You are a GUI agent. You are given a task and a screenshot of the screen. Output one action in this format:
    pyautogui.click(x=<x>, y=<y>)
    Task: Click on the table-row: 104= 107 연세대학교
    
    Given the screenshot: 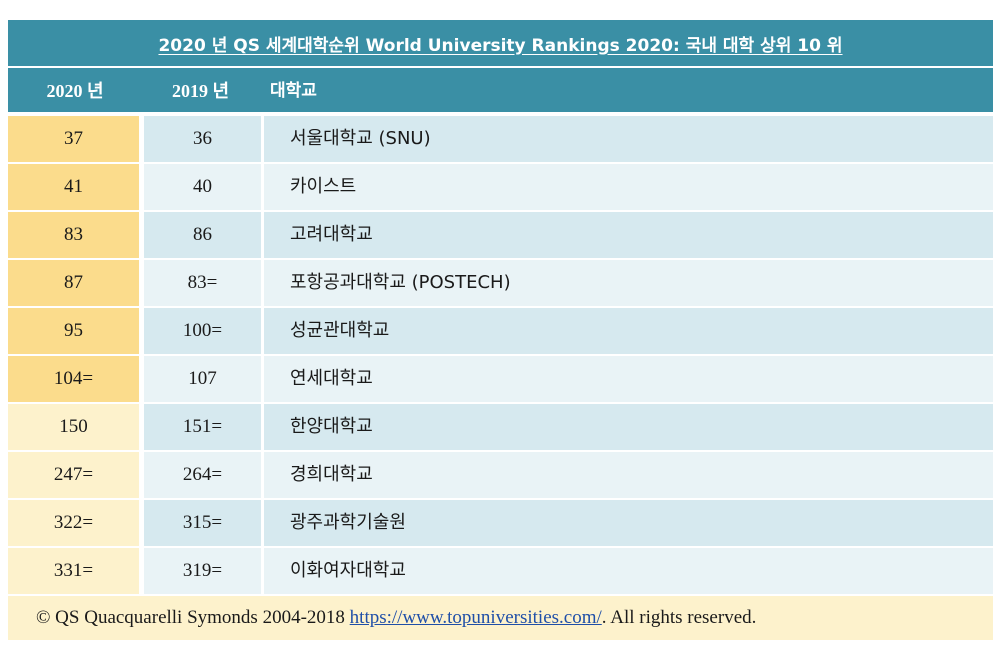 What is the action you would take?
    pyautogui.click(x=500, y=380)
    